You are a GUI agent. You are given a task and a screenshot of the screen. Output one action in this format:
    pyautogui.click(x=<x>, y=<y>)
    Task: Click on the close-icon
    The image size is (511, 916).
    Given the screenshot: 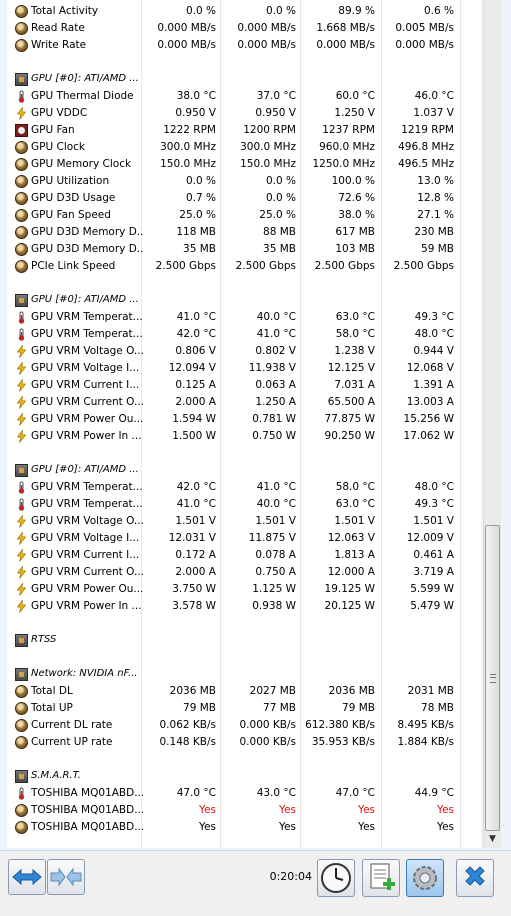 What is the action you would take?
    pyautogui.click(x=475, y=876)
    